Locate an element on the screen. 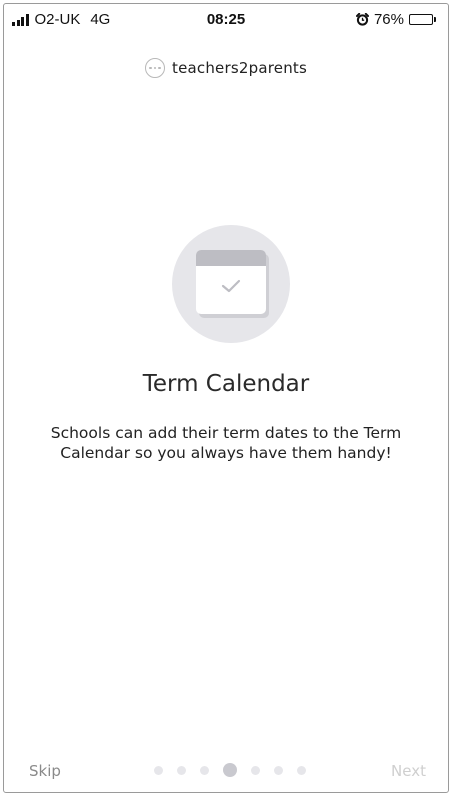 This screenshot has height=798, width=454. ellipsis-circle-icon is located at coordinates (155, 68).